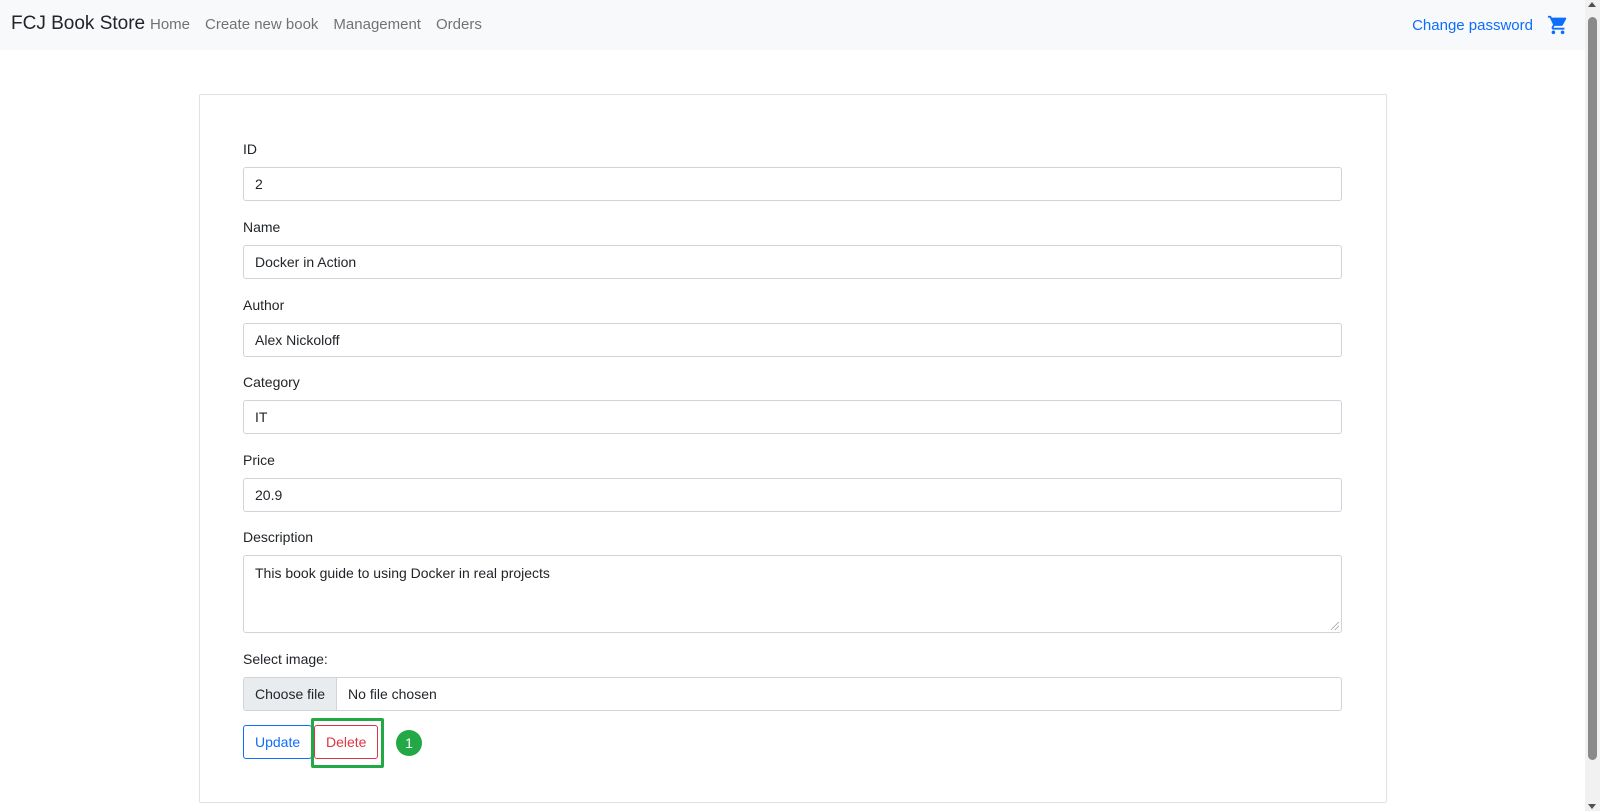 Image resolution: width=1600 pixels, height=811 pixels. I want to click on nav-links: Home Create new book Management Orders, so click(323, 24).